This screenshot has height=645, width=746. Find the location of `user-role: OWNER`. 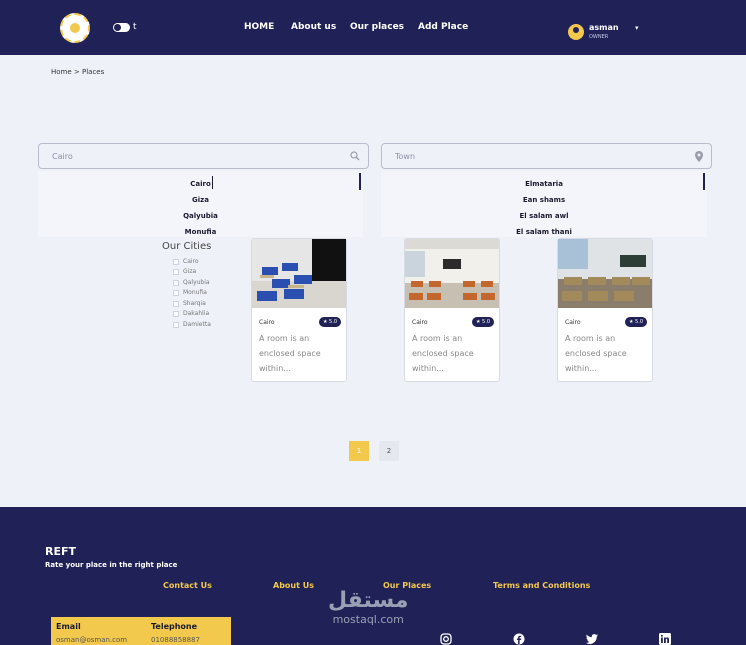

user-role: OWNER is located at coordinates (599, 37).